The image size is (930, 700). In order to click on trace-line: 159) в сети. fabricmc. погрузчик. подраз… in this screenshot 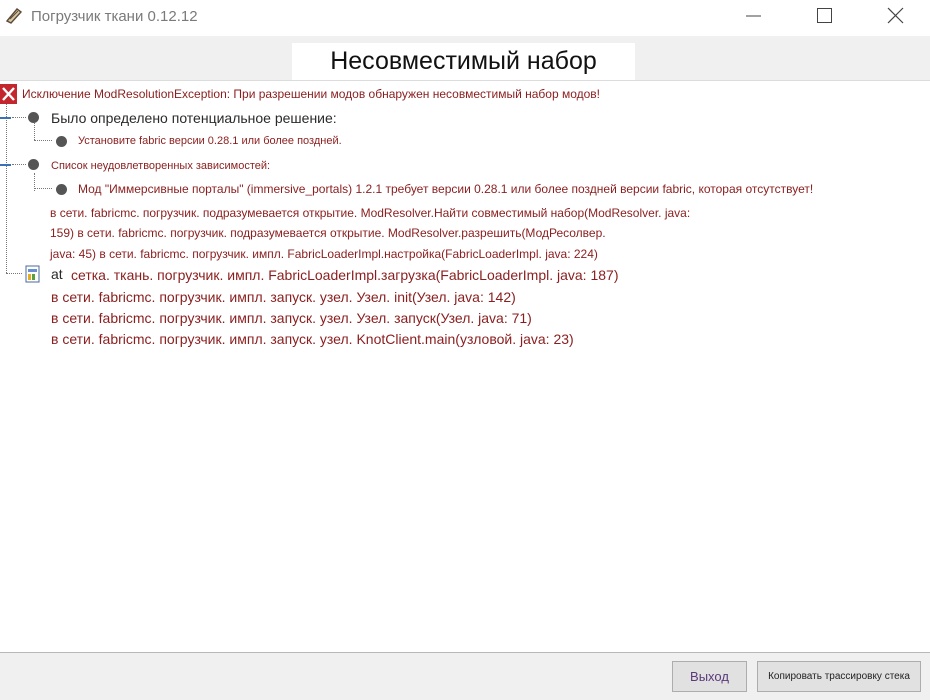, I will do `click(328, 233)`.